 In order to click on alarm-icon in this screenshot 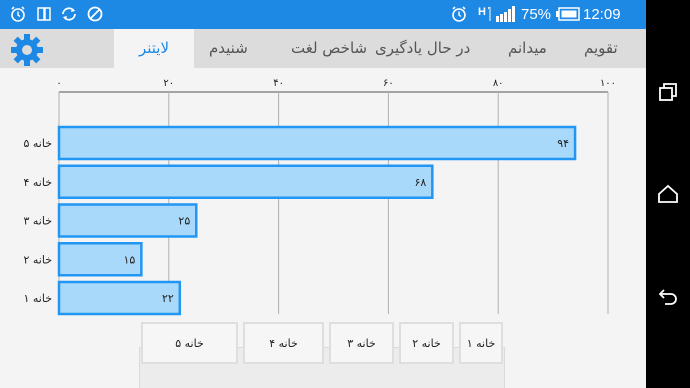, I will do `click(18, 14)`.